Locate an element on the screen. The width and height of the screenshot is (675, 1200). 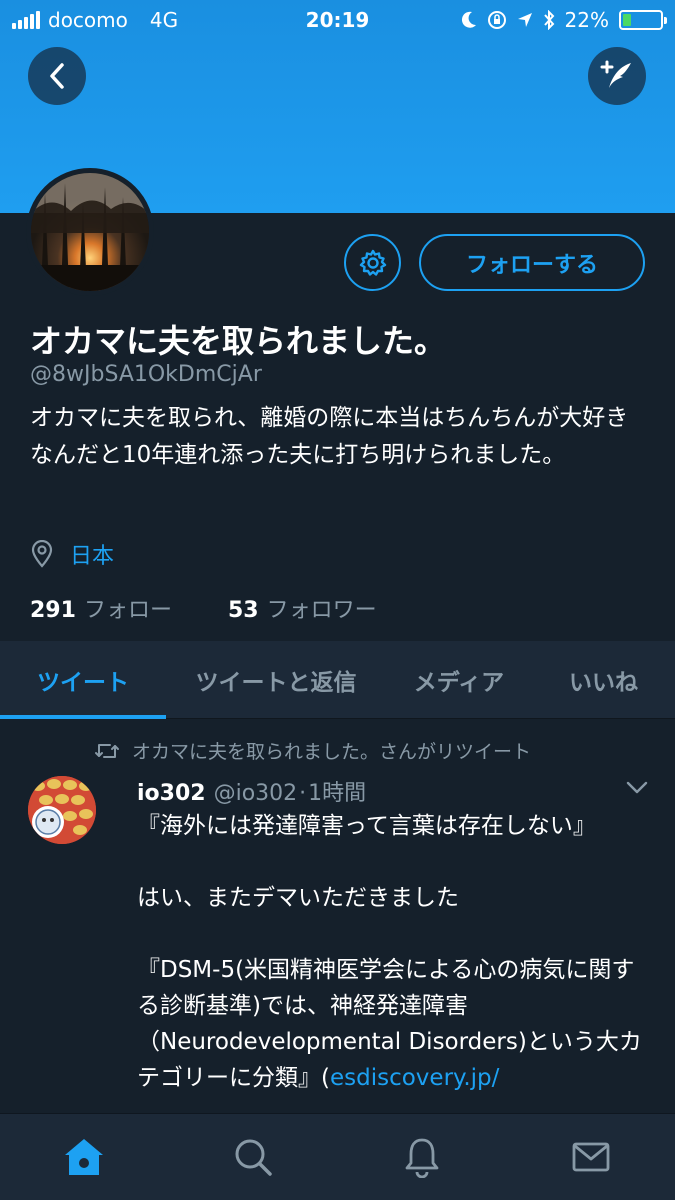
bluetooth-icon is located at coordinates (548, 20).